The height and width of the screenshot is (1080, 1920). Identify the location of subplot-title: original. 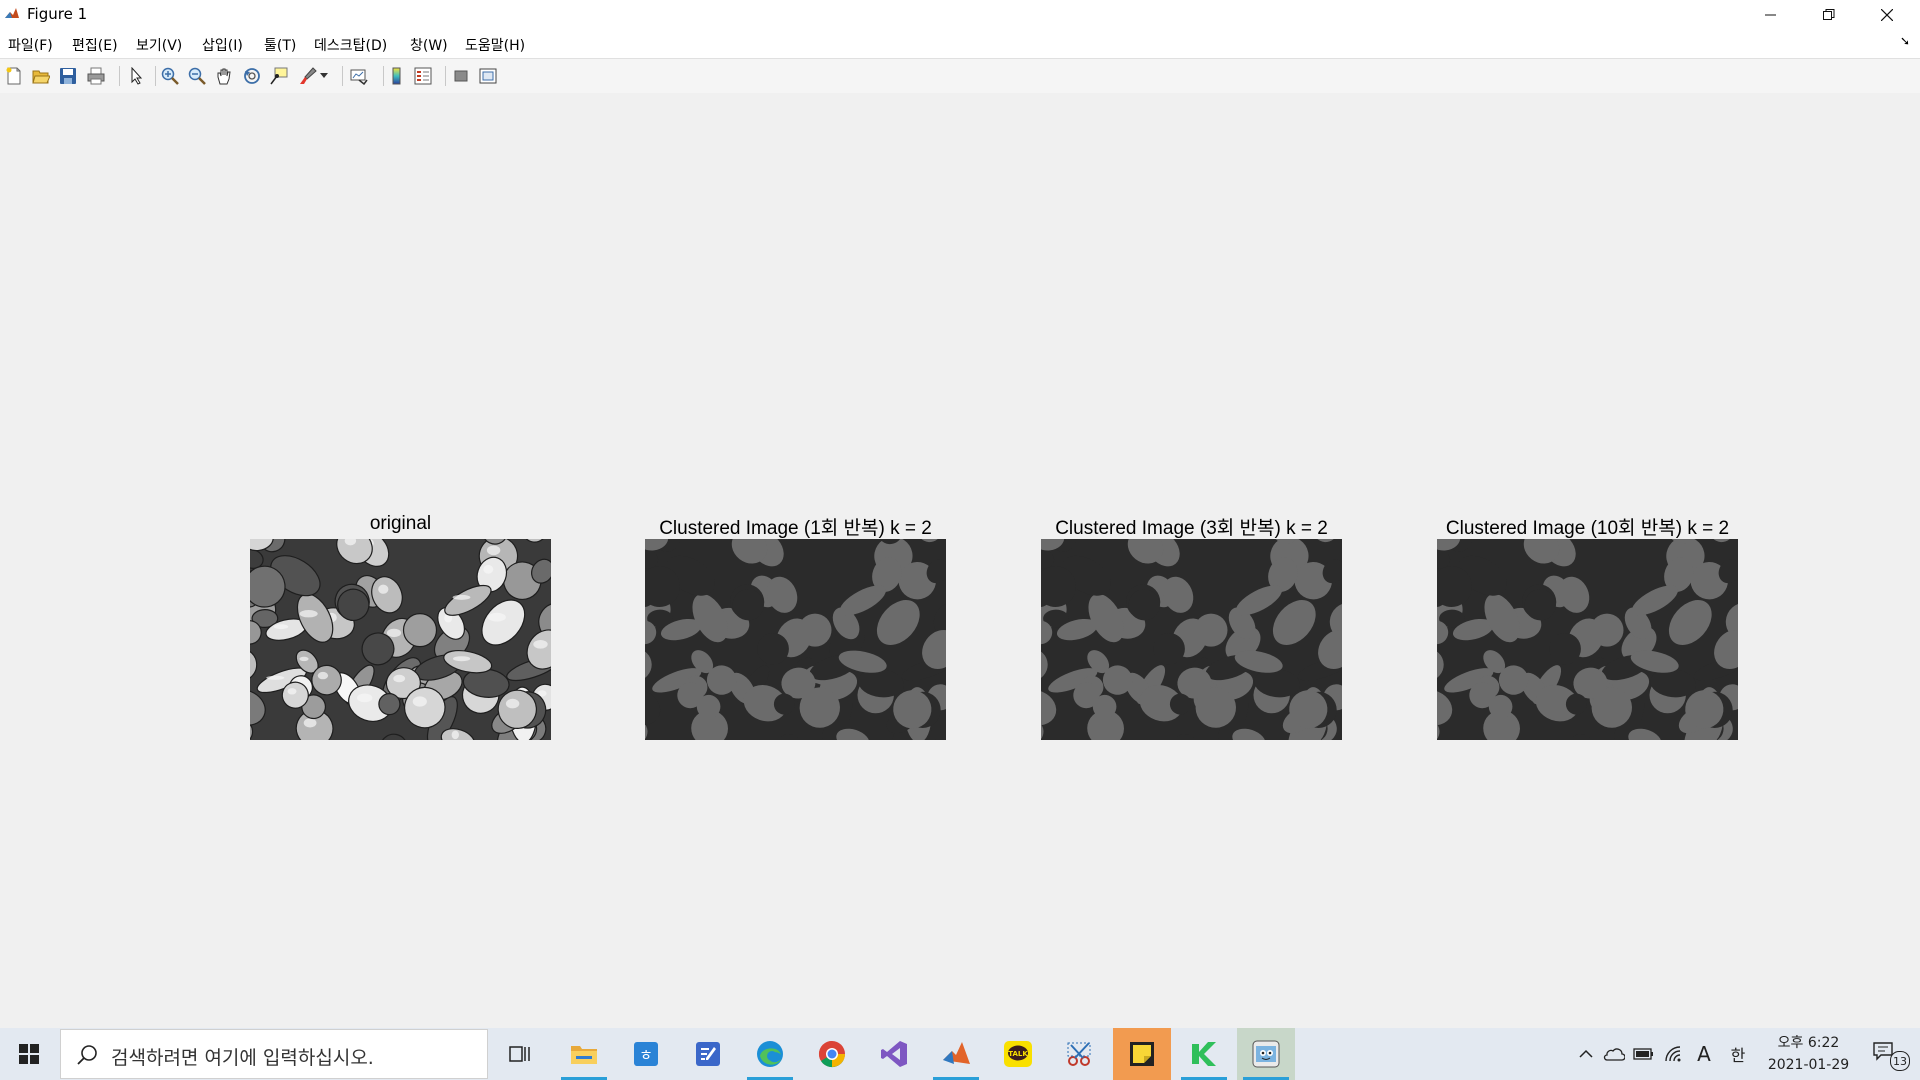
(400, 523).